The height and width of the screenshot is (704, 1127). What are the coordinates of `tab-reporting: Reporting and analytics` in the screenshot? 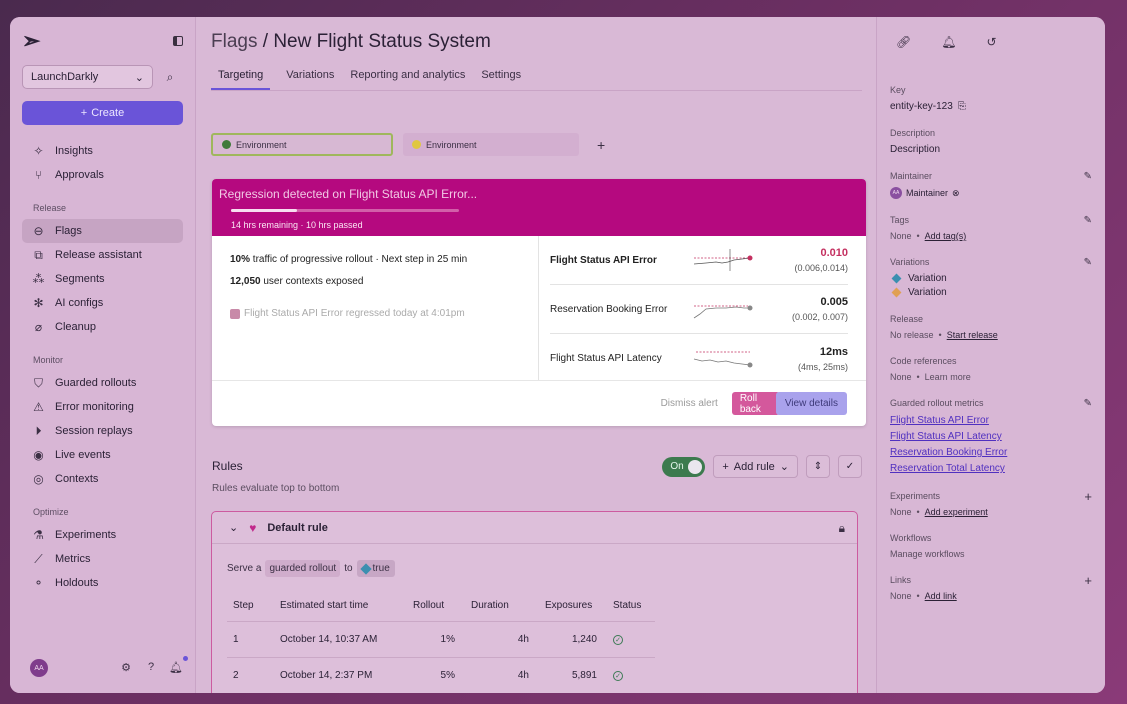 It's located at (407, 77).